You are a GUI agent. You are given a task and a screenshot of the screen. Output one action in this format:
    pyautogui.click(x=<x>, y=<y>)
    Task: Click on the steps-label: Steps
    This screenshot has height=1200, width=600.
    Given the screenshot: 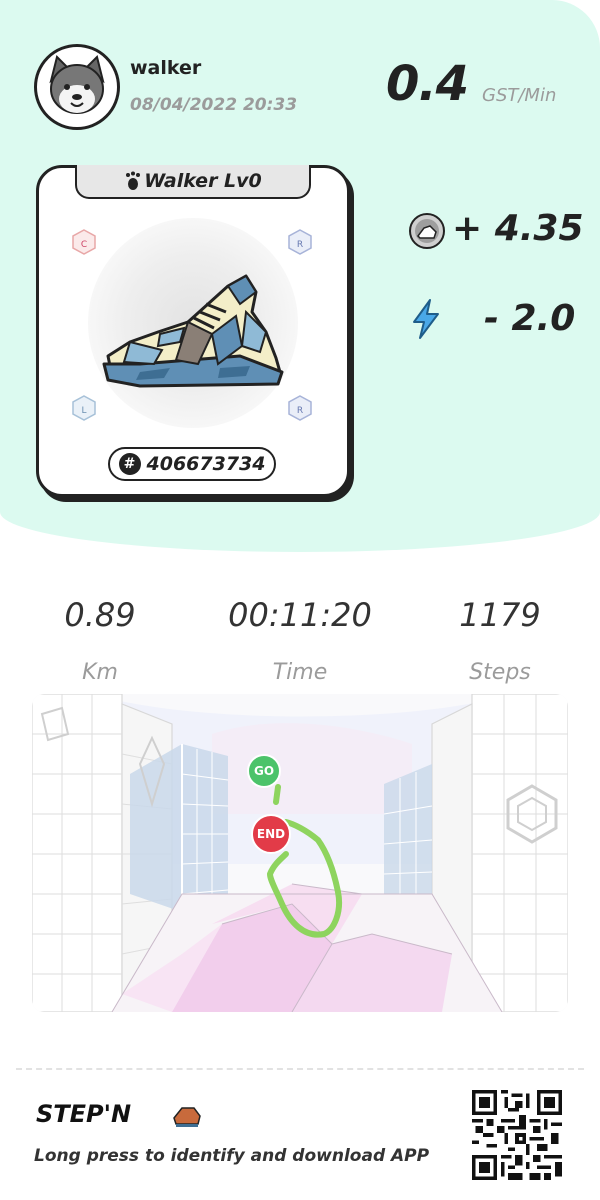 What is the action you would take?
    pyautogui.click(x=500, y=672)
    